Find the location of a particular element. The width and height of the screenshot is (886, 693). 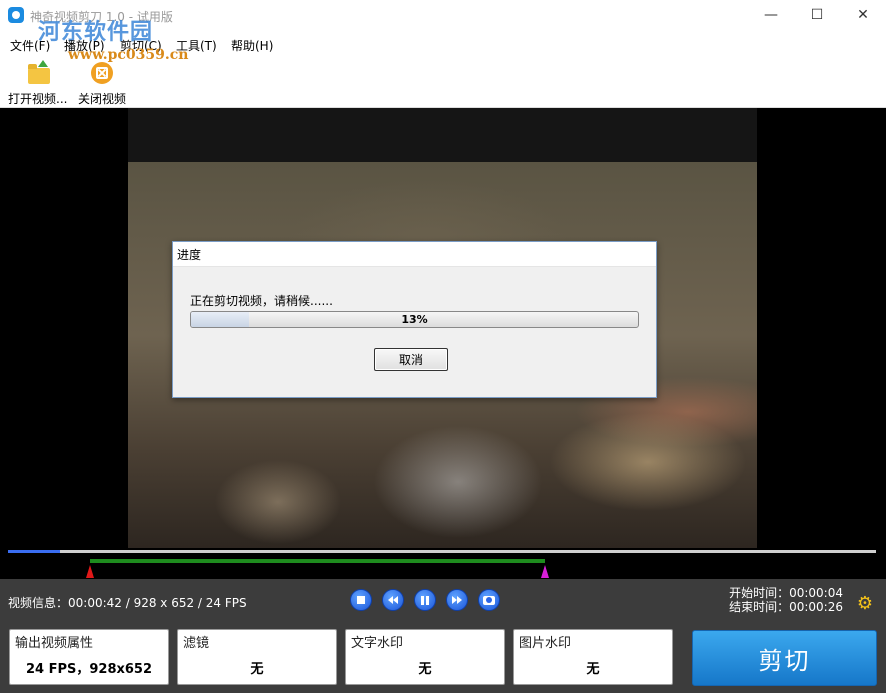

time-info: 开始时间：00:00:04 结束时间：00:00:26 is located at coordinates (786, 600).